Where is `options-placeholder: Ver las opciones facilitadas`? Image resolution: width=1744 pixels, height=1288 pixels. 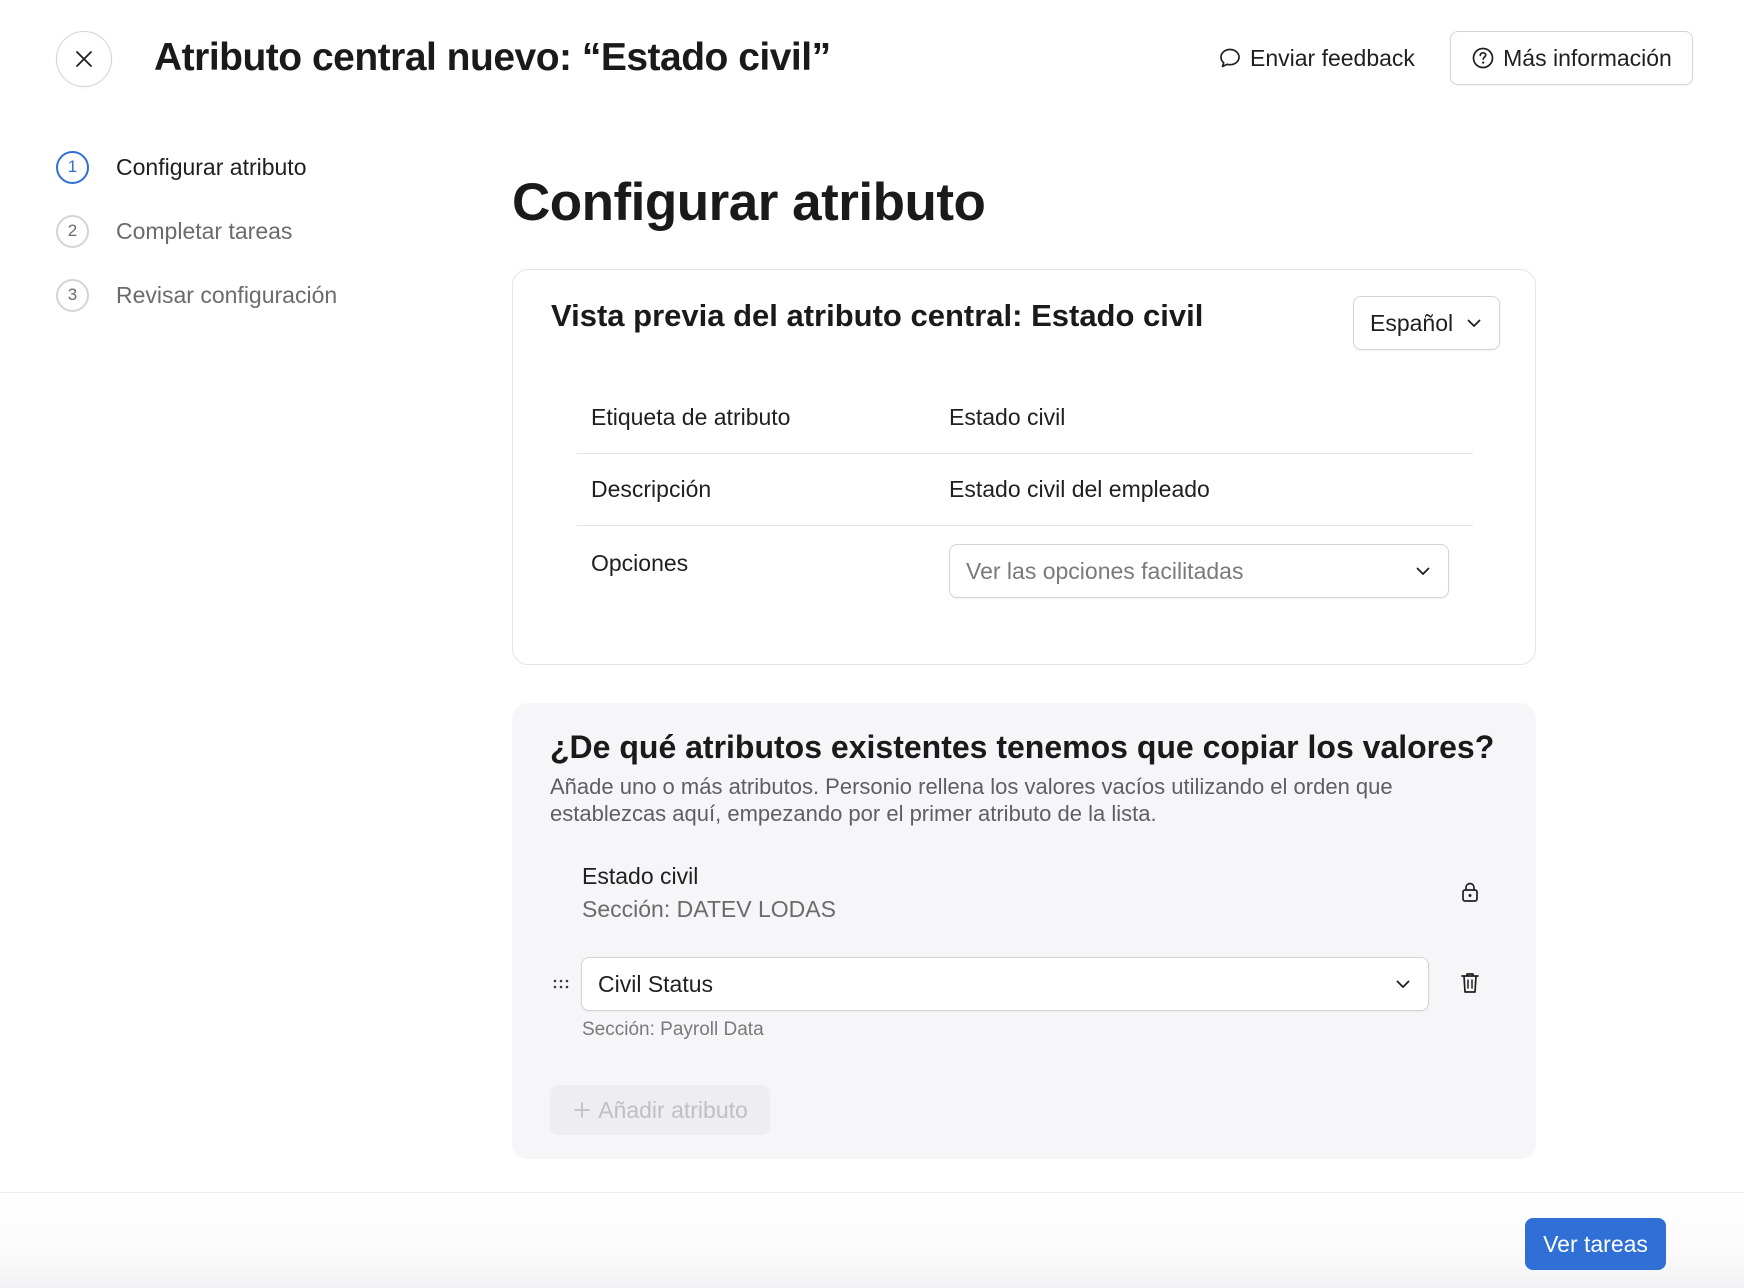 options-placeholder: Ver las opciones facilitadas is located at coordinates (1105, 570).